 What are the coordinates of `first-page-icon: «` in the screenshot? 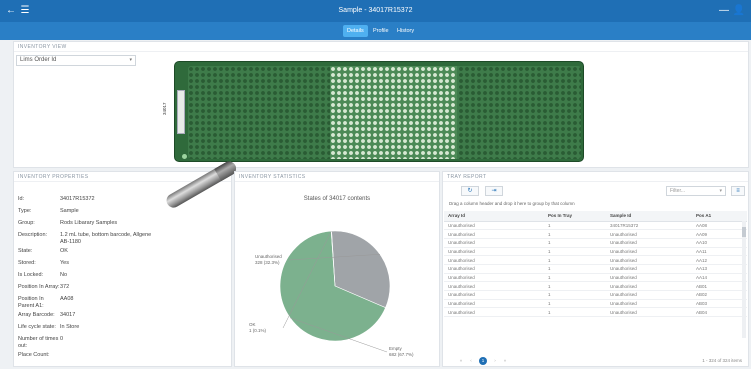 It's located at (461, 361).